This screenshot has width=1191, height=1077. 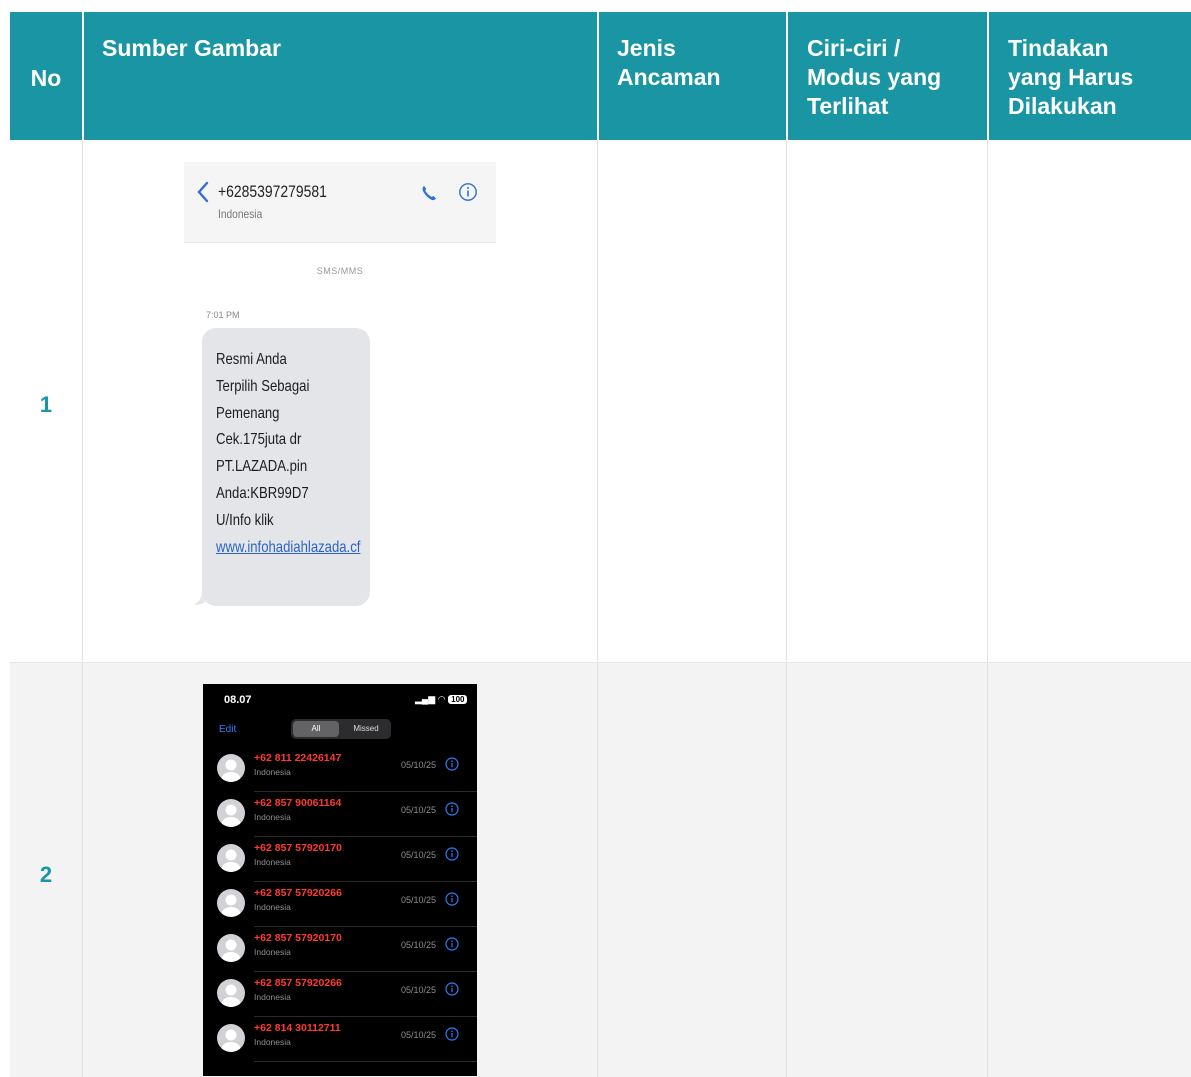 What do you see at coordinates (46, 78) in the screenshot?
I see `header-no: No` at bounding box center [46, 78].